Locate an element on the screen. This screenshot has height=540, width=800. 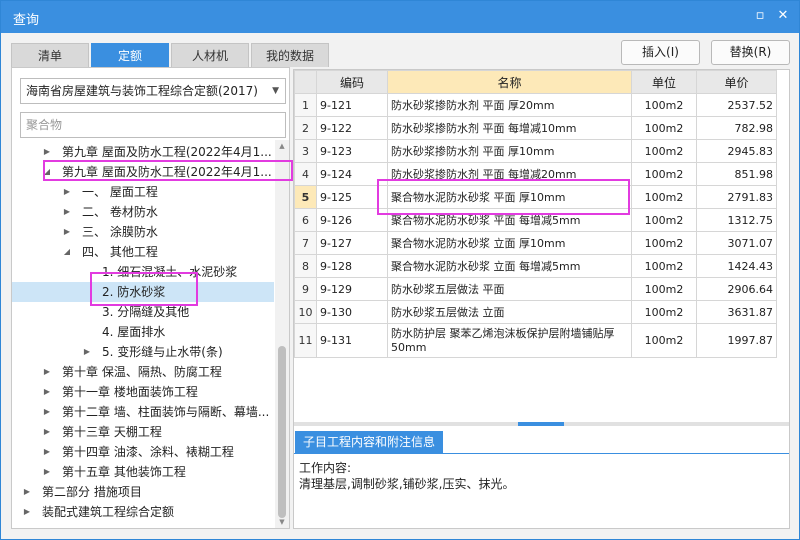
tree-node: 1. 细石混凝土、水泥砂浆 is located at coordinates (143, 272).